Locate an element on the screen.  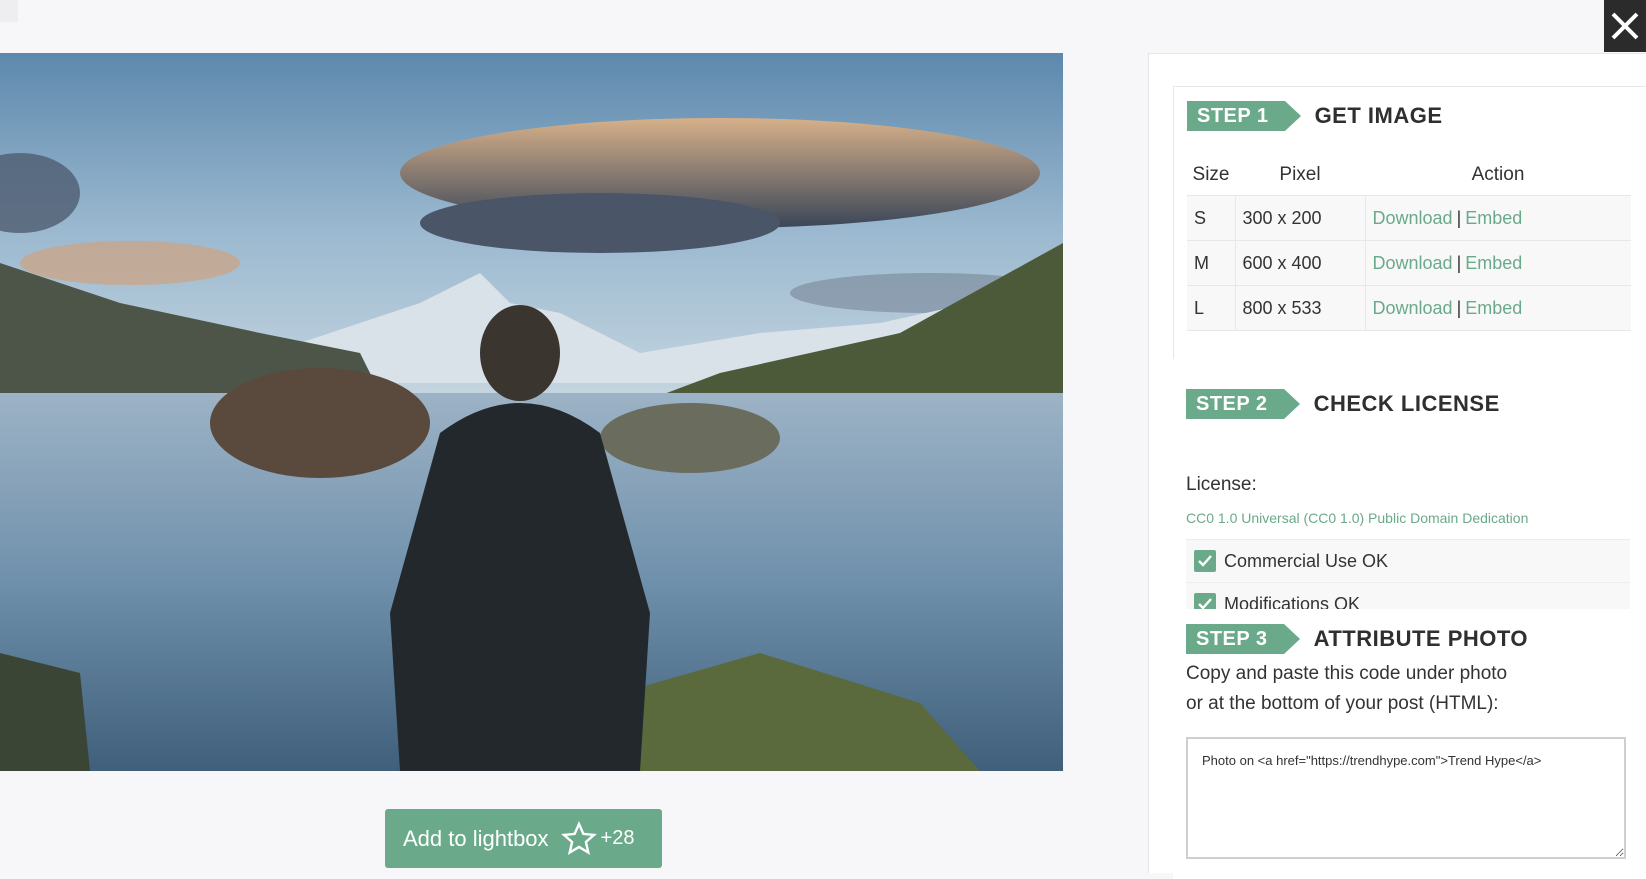
step1-header: STEP 1 GET IMAGE is located at coordinates (1315, 116).